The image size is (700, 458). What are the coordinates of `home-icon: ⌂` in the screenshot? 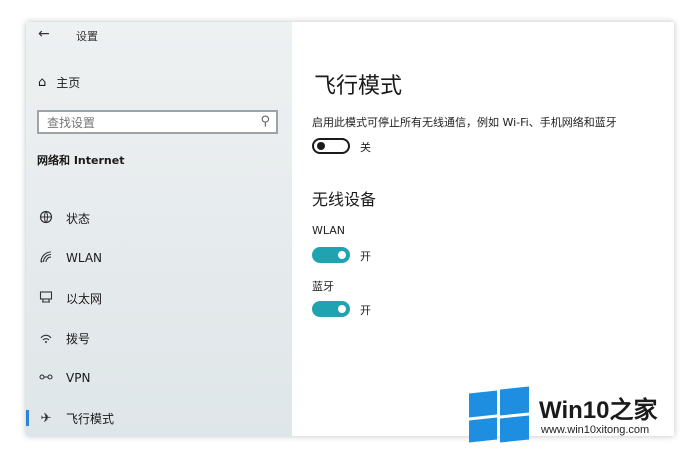 It's located at (42, 82).